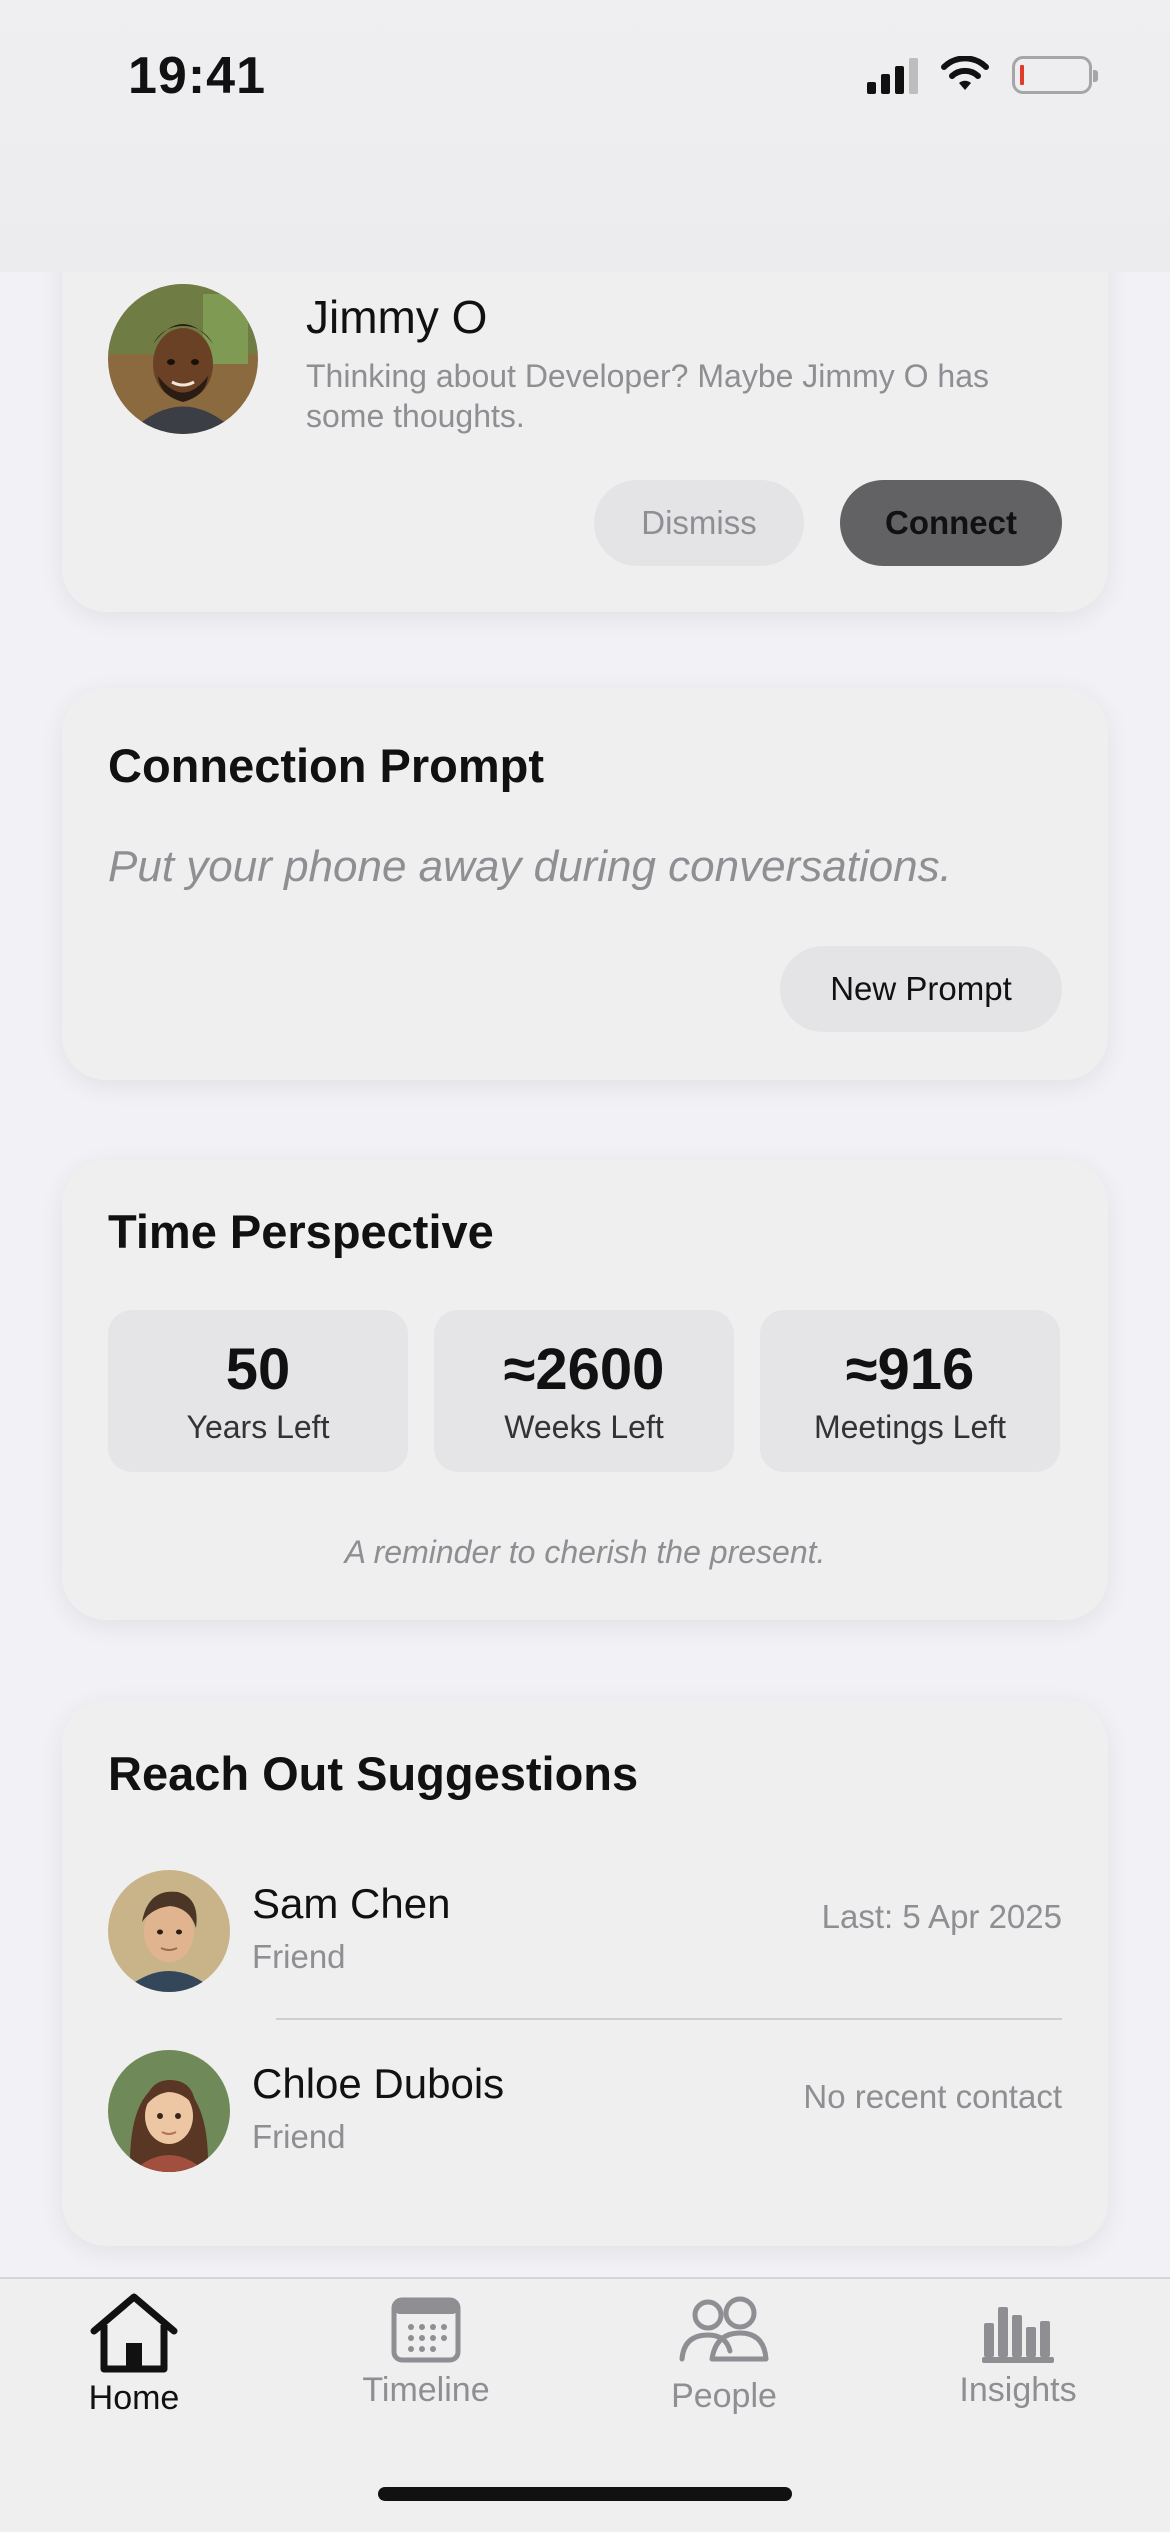 The width and height of the screenshot is (1170, 2532). Describe the element at coordinates (258, 1369) in the screenshot. I see `stat-value: 50` at that location.